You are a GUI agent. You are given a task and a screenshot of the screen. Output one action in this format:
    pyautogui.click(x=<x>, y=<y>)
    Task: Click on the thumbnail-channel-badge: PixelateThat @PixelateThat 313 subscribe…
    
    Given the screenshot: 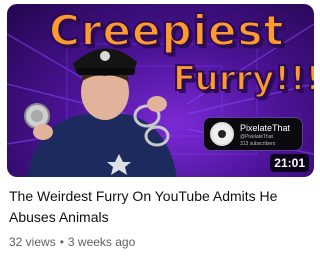 What is the action you would take?
    pyautogui.click(x=253, y=134)
    